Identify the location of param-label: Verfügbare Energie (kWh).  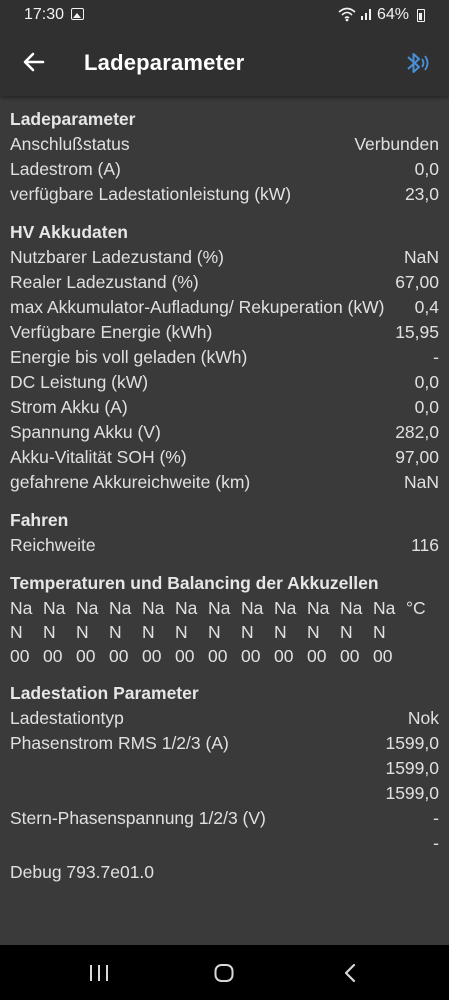
(111, 332).